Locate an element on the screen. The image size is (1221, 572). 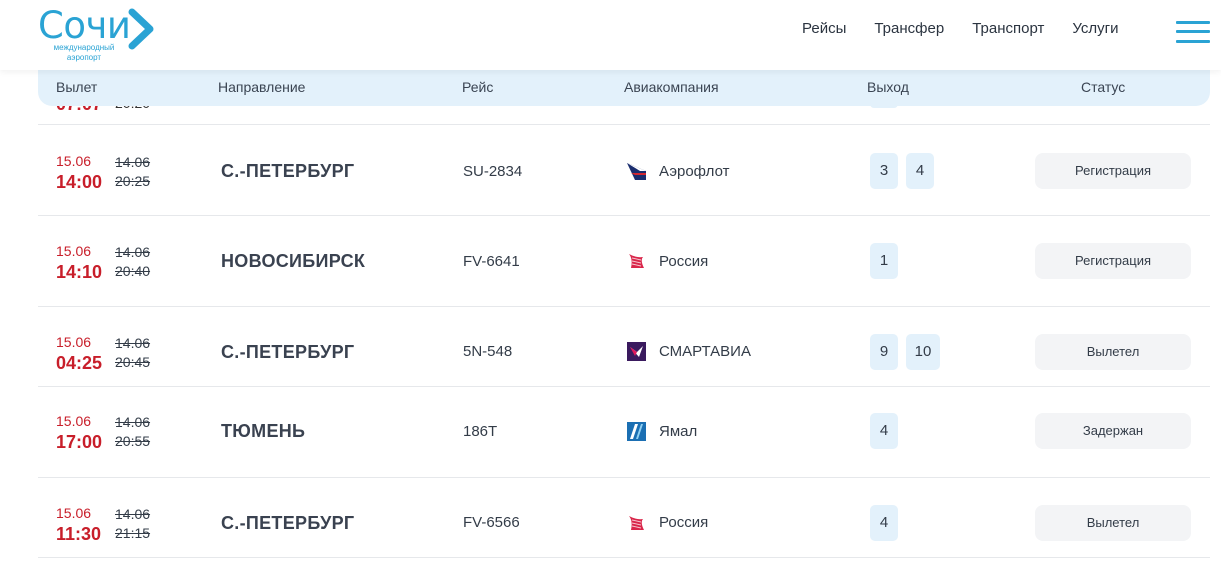
status-badge: Задержан is located at coordinates (1113, 431).